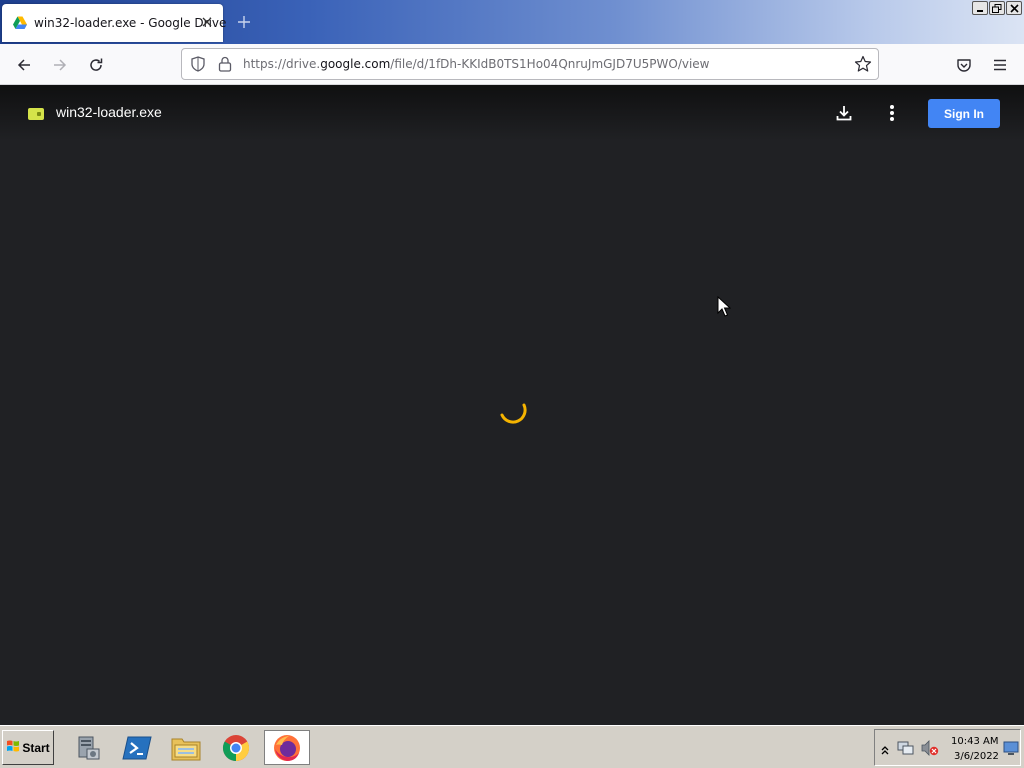 The width and height of the screenshot is (1024, 768). What do you see at coordinates (225, 64) in the screenshot?
I see `lock-icon` at bounding box center [225, 64].